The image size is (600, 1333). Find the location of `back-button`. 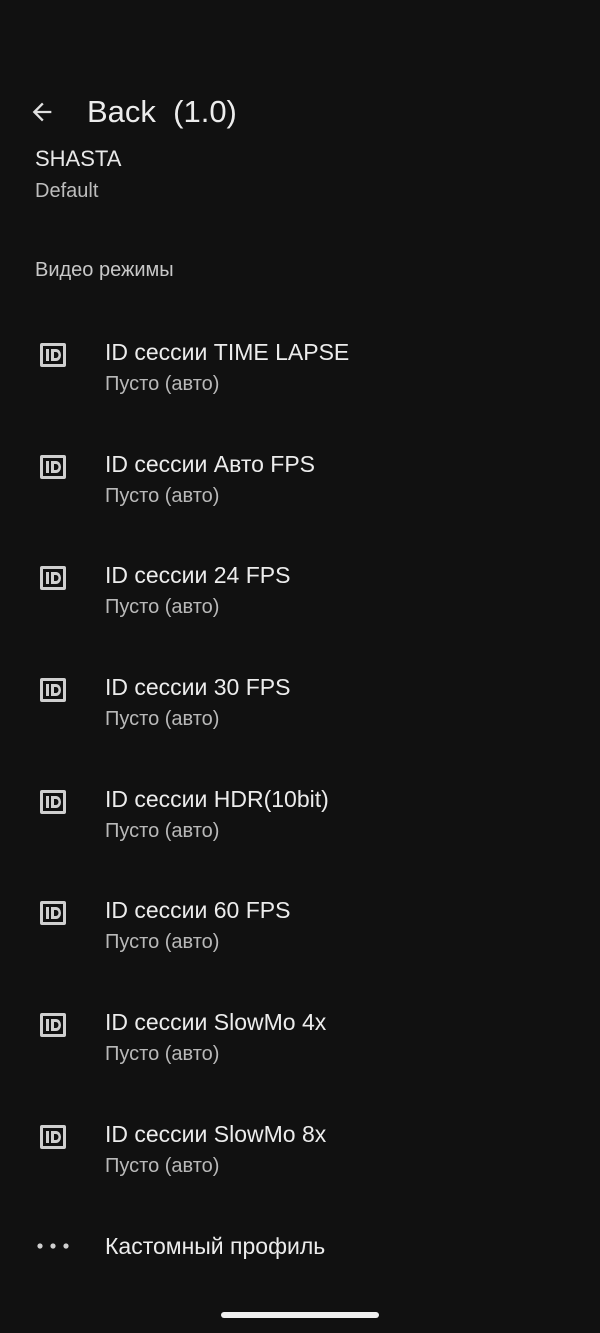

back-button is located at coordinates (42, 112).